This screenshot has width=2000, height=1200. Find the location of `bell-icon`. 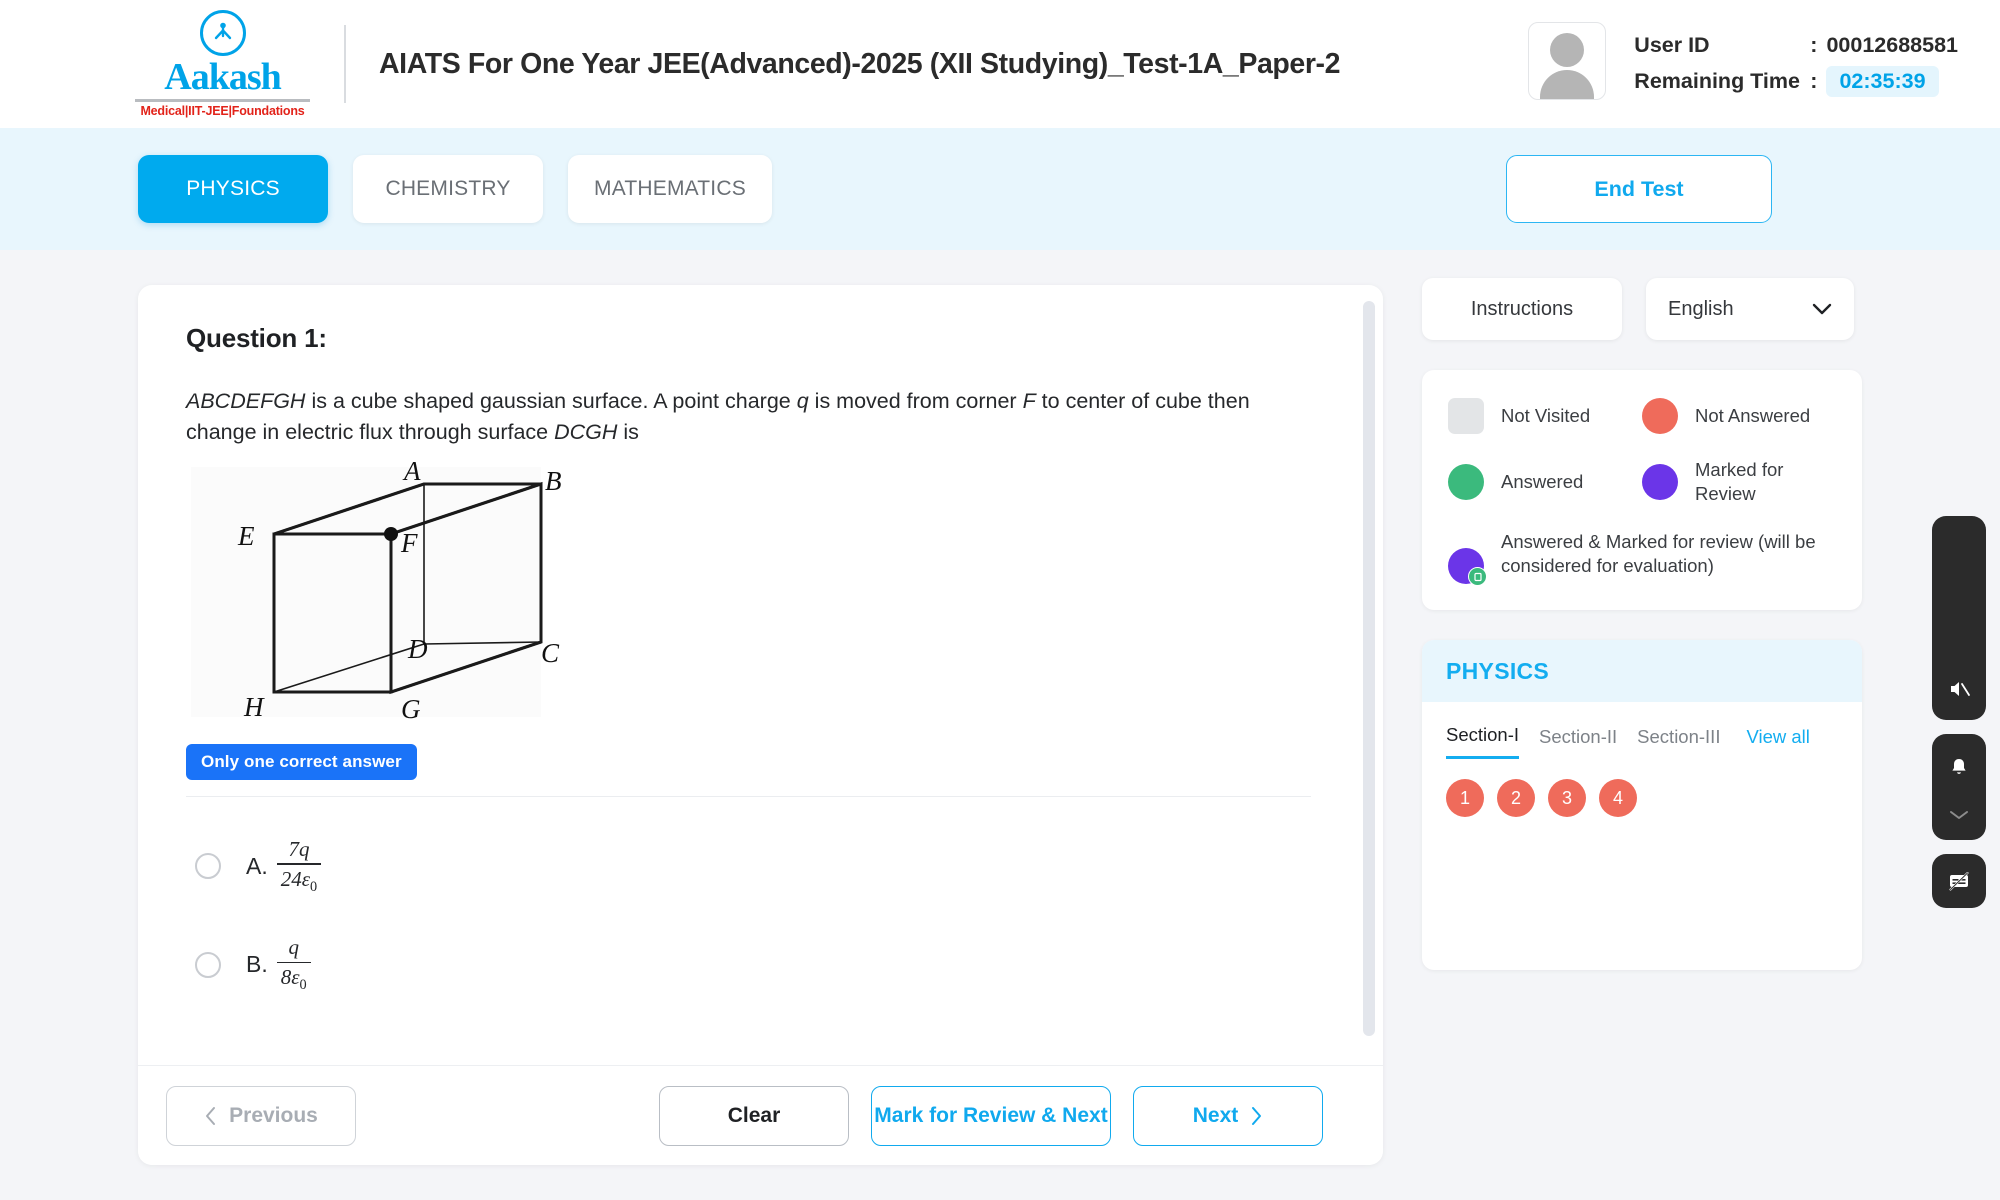

bell-icon is located at coordinates (1959, 767).